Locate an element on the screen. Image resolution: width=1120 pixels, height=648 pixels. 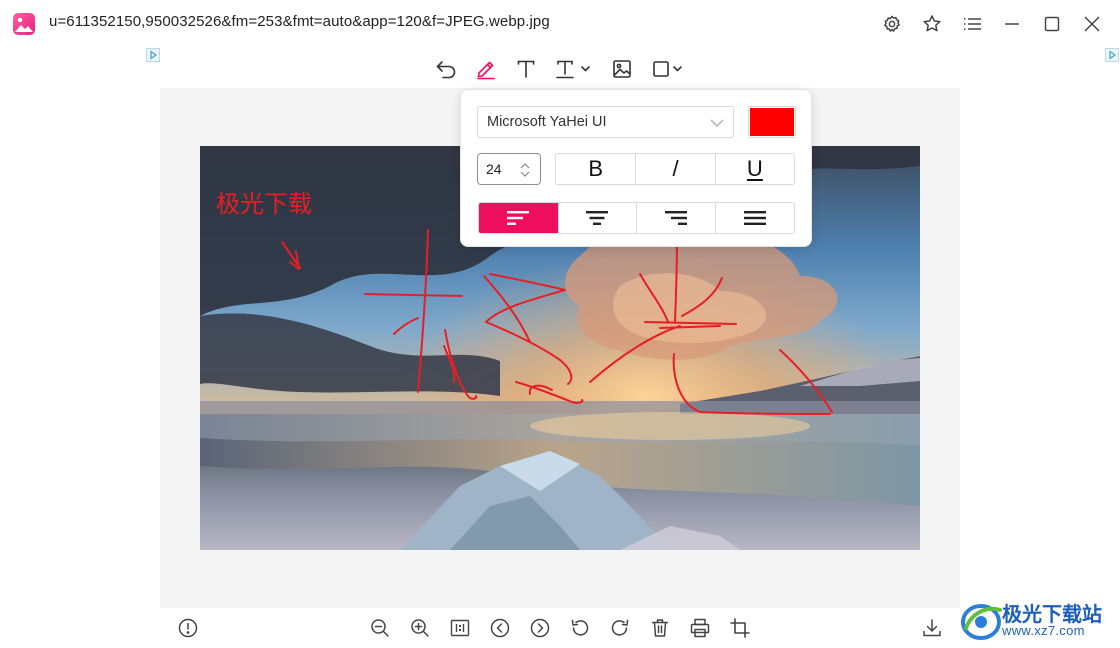
text-format-panel: Microsoft YaHei UI 24 B / U is located at coordinates (636, 168).